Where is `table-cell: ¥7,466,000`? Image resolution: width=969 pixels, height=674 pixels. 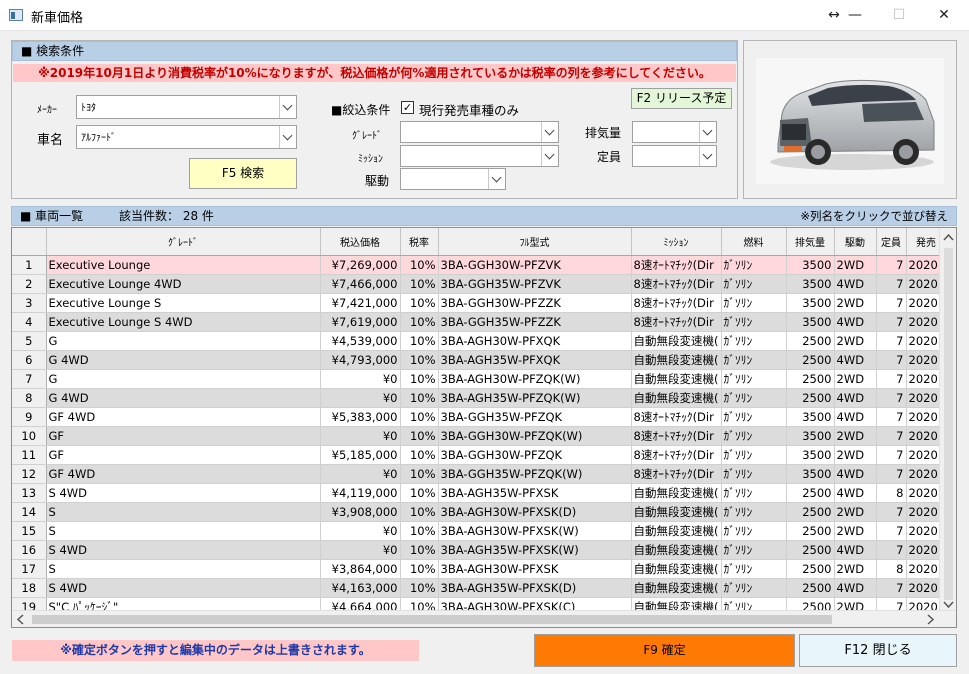
table-cell: ¥7,466,000 is located at coordinates (360, 284).